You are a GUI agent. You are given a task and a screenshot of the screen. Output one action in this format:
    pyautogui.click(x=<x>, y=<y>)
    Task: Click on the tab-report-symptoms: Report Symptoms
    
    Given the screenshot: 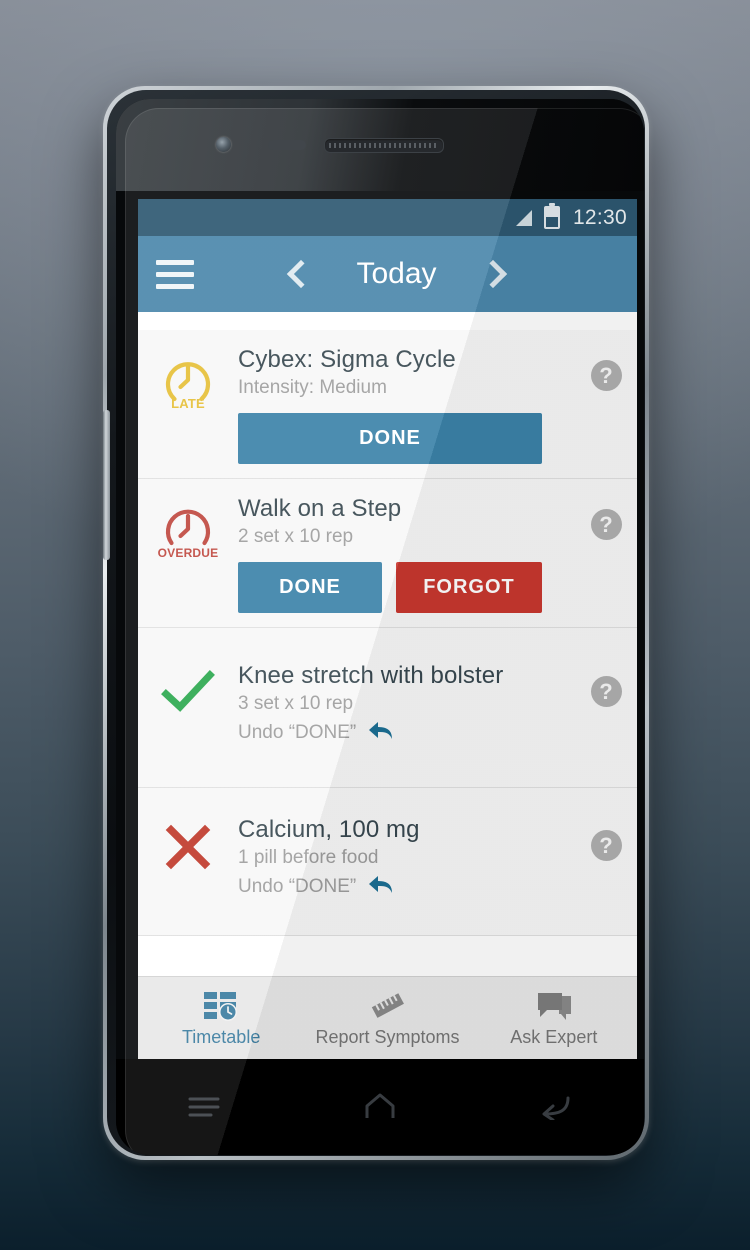 What is the action you would take?
    pyautogui.click(x=387, y=1018)
    